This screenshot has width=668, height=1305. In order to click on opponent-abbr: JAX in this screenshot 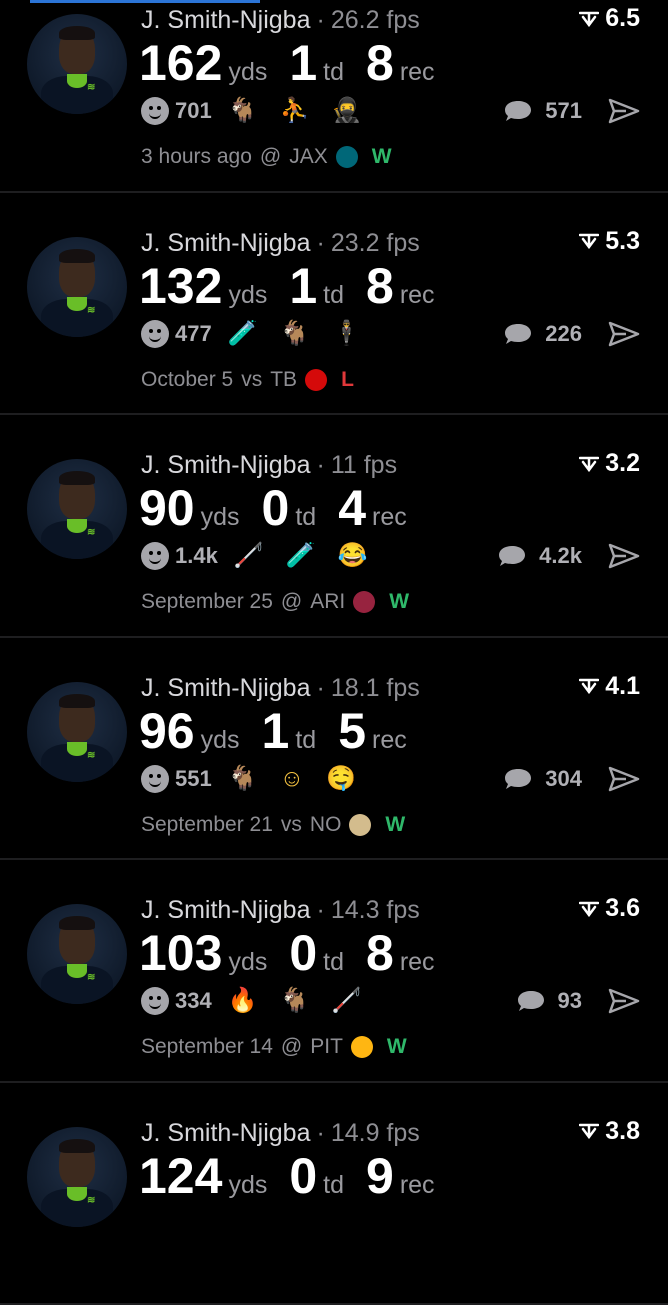, I will do `click(308, 157)`.